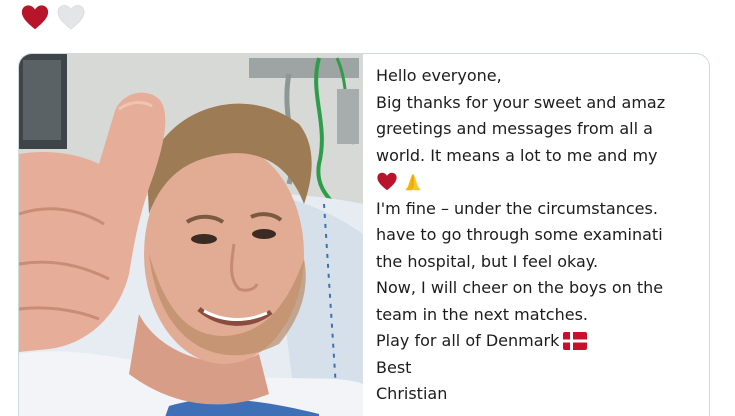 This screenshot has height=416, width=735. What do you see at coordinates (546, 341) in the screenshot?
I see `post-line: Play for all of Denmark` at bounding box center [546, 341].